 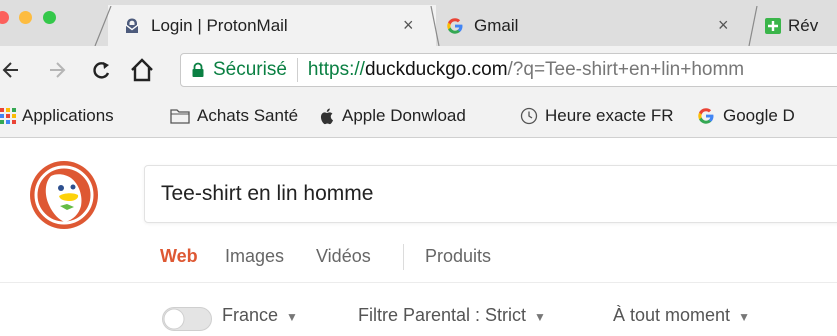 What do you see at coordinates (343, 256) in the screenshot?
I see `tab-videos: Vidéos` at bounding box center [343, 256].